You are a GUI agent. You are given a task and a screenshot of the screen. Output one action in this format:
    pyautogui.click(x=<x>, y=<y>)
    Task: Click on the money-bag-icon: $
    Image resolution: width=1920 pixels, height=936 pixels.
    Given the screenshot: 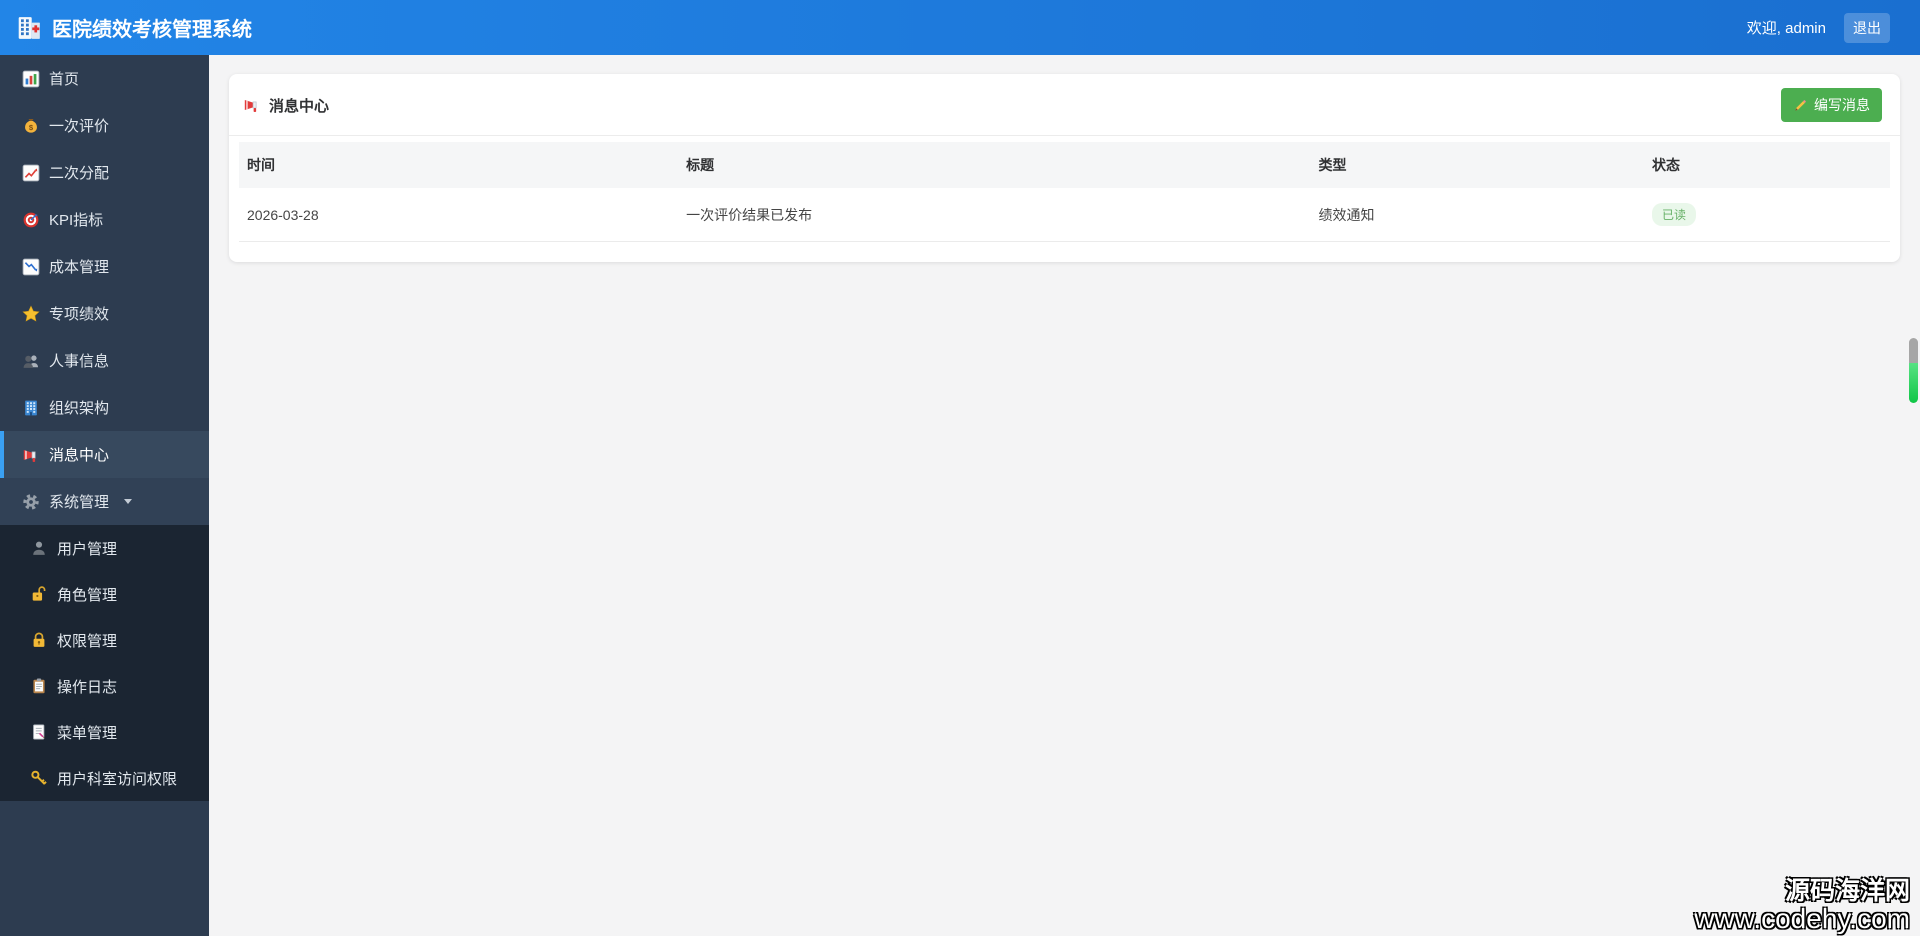 What is the action you would take?
    pyautogui.click(x=31, y=126)
    